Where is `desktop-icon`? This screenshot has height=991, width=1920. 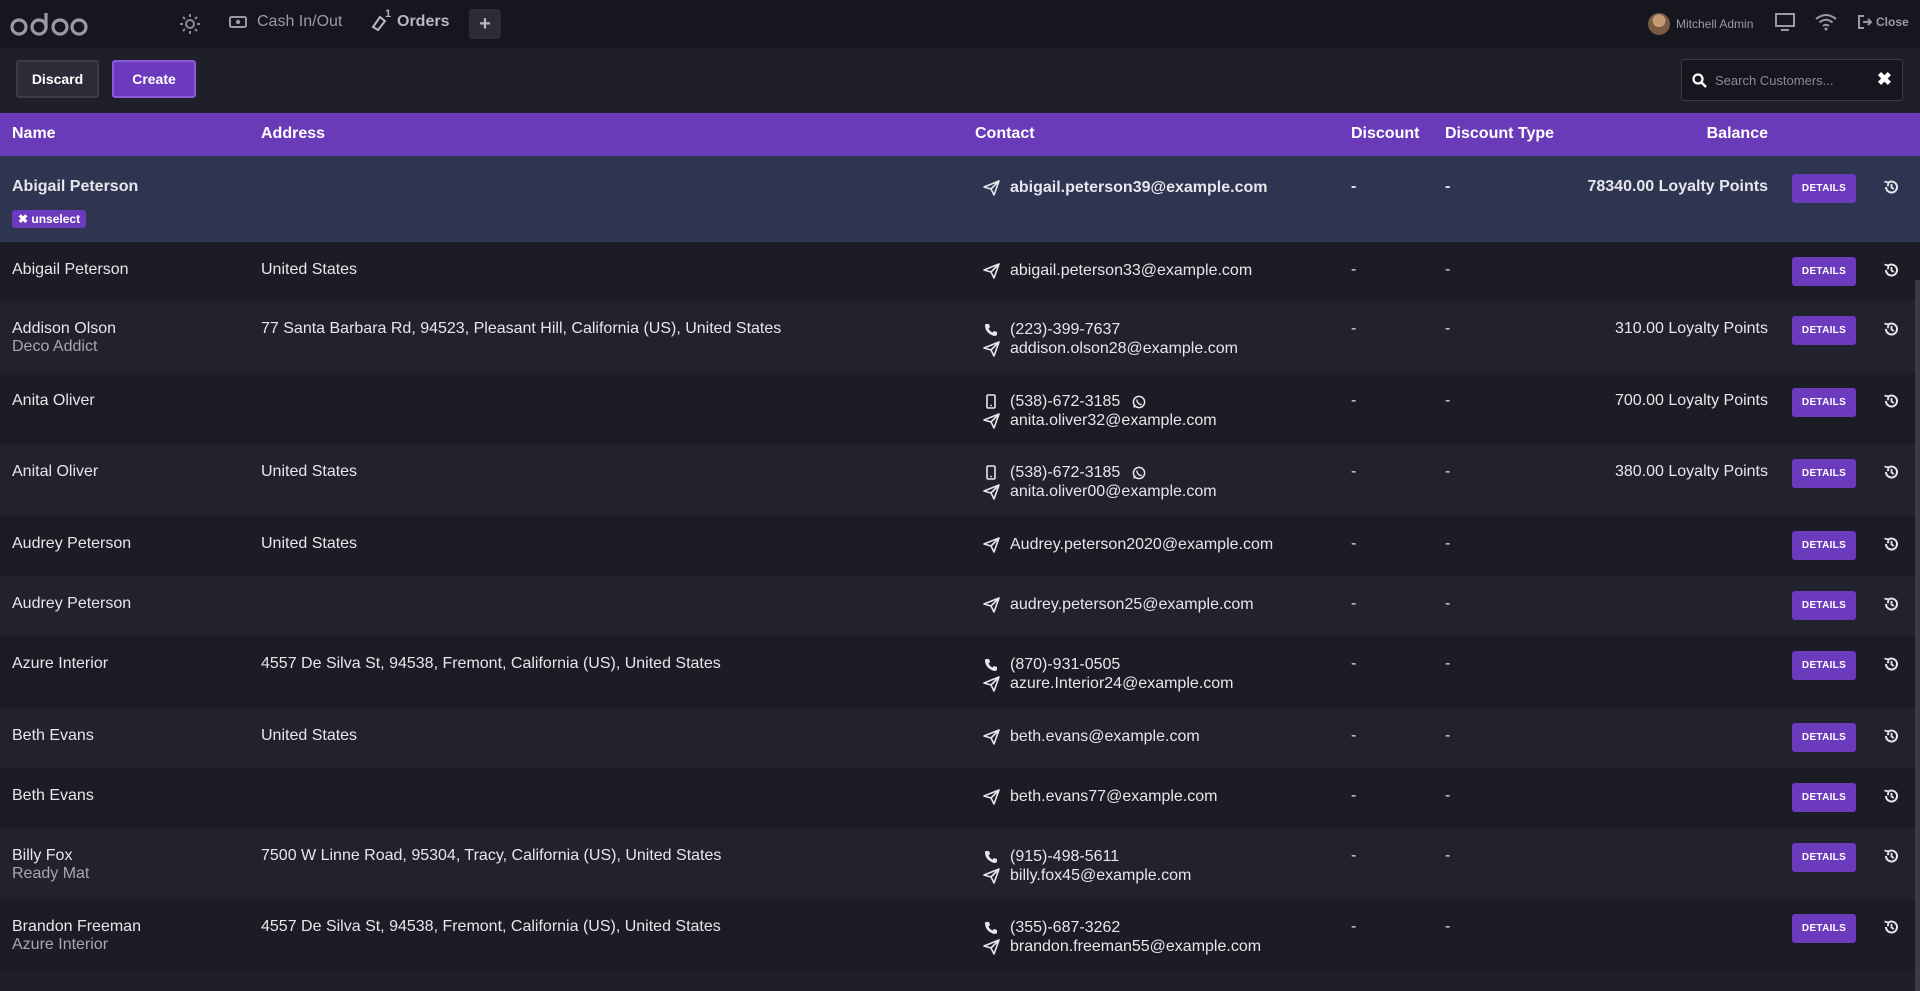 desktop-icon is located at coordinates (1785, 22).